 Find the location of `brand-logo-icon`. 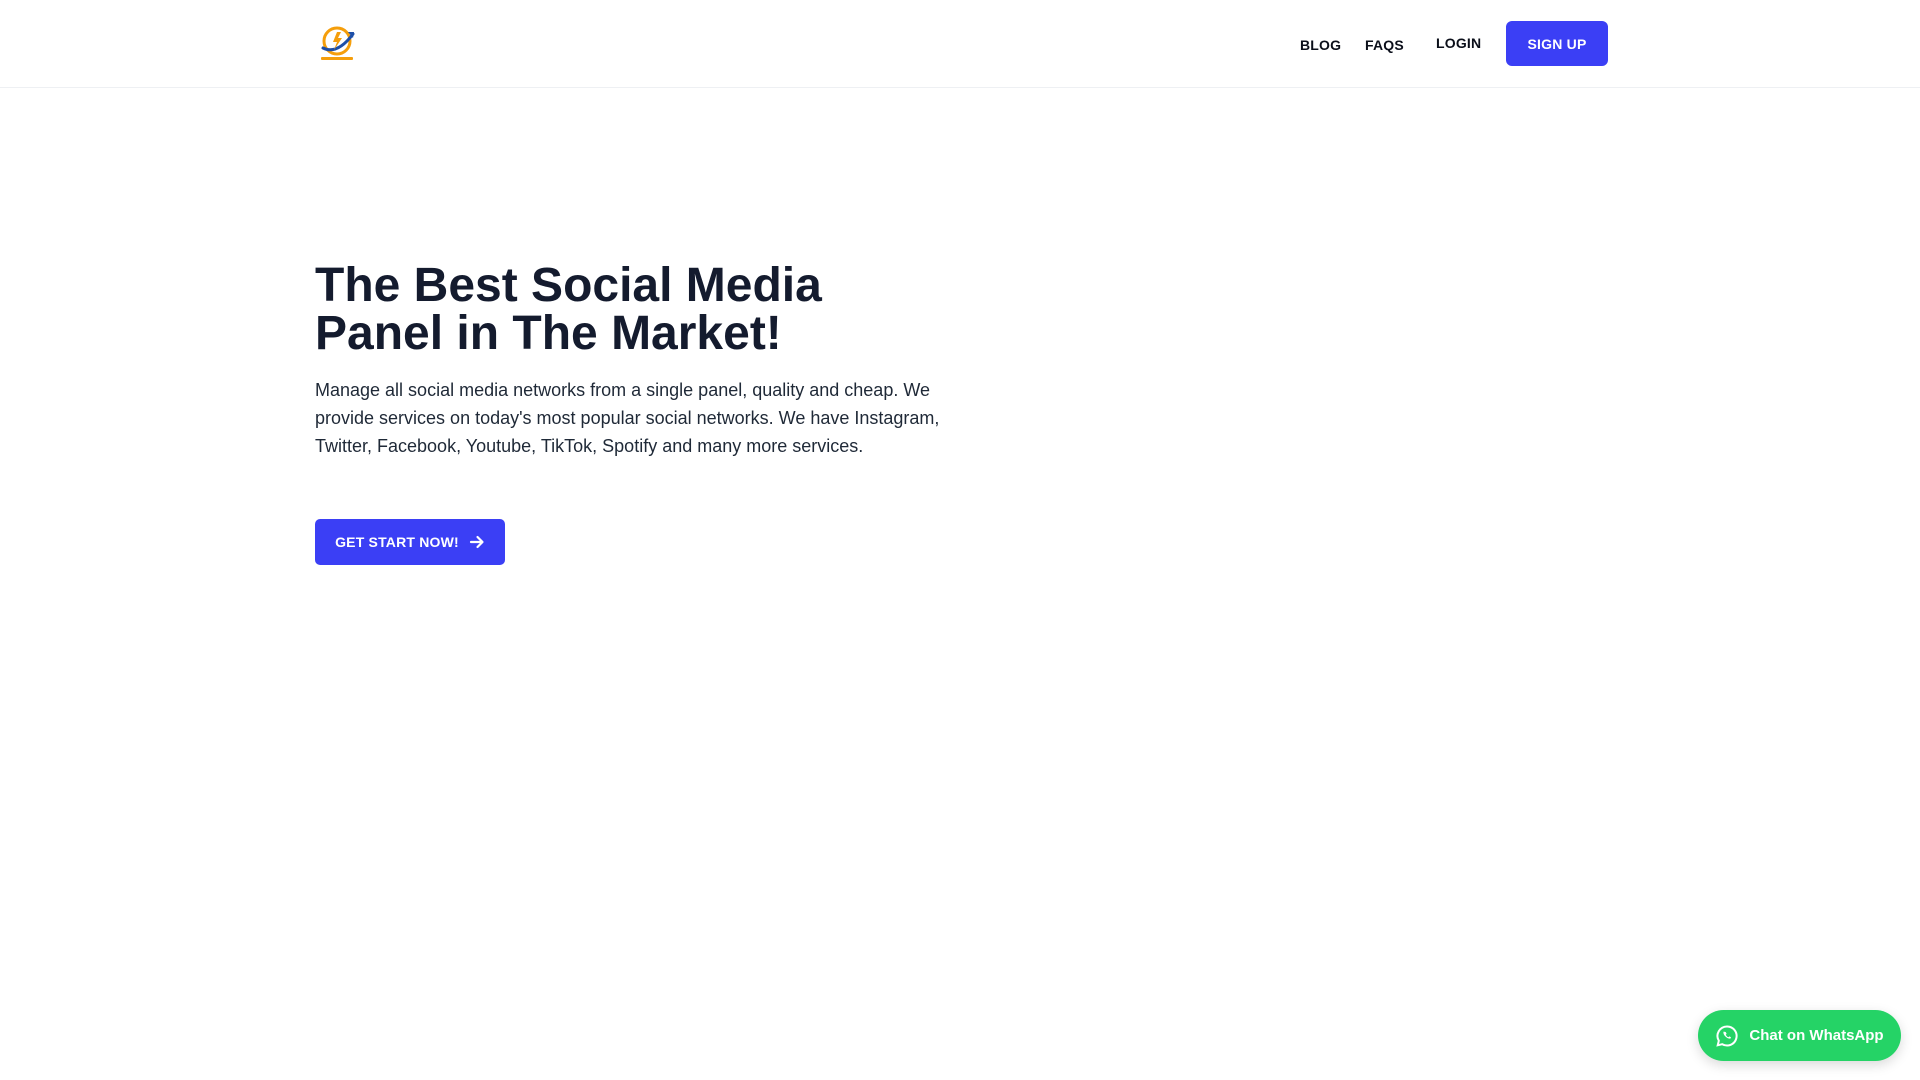

brand-logo-icon is located at coordinates (338, 43).